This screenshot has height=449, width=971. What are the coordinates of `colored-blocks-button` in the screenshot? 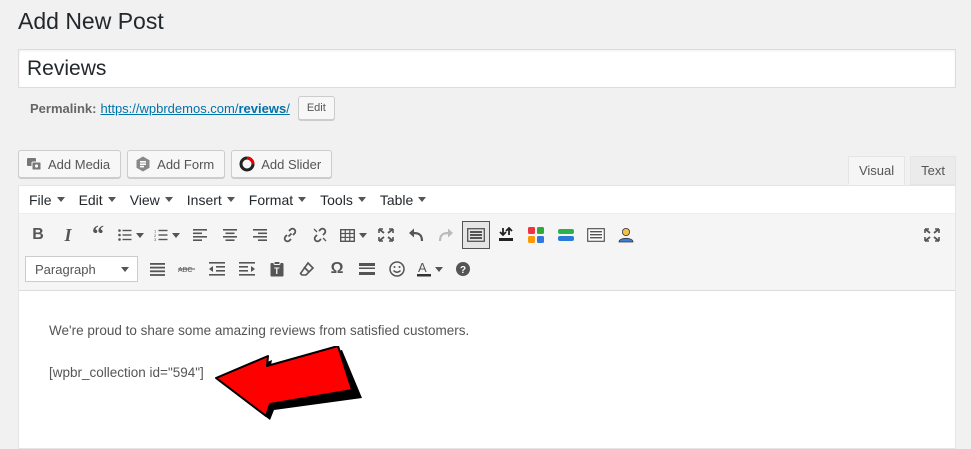 It's located at (536, 235).